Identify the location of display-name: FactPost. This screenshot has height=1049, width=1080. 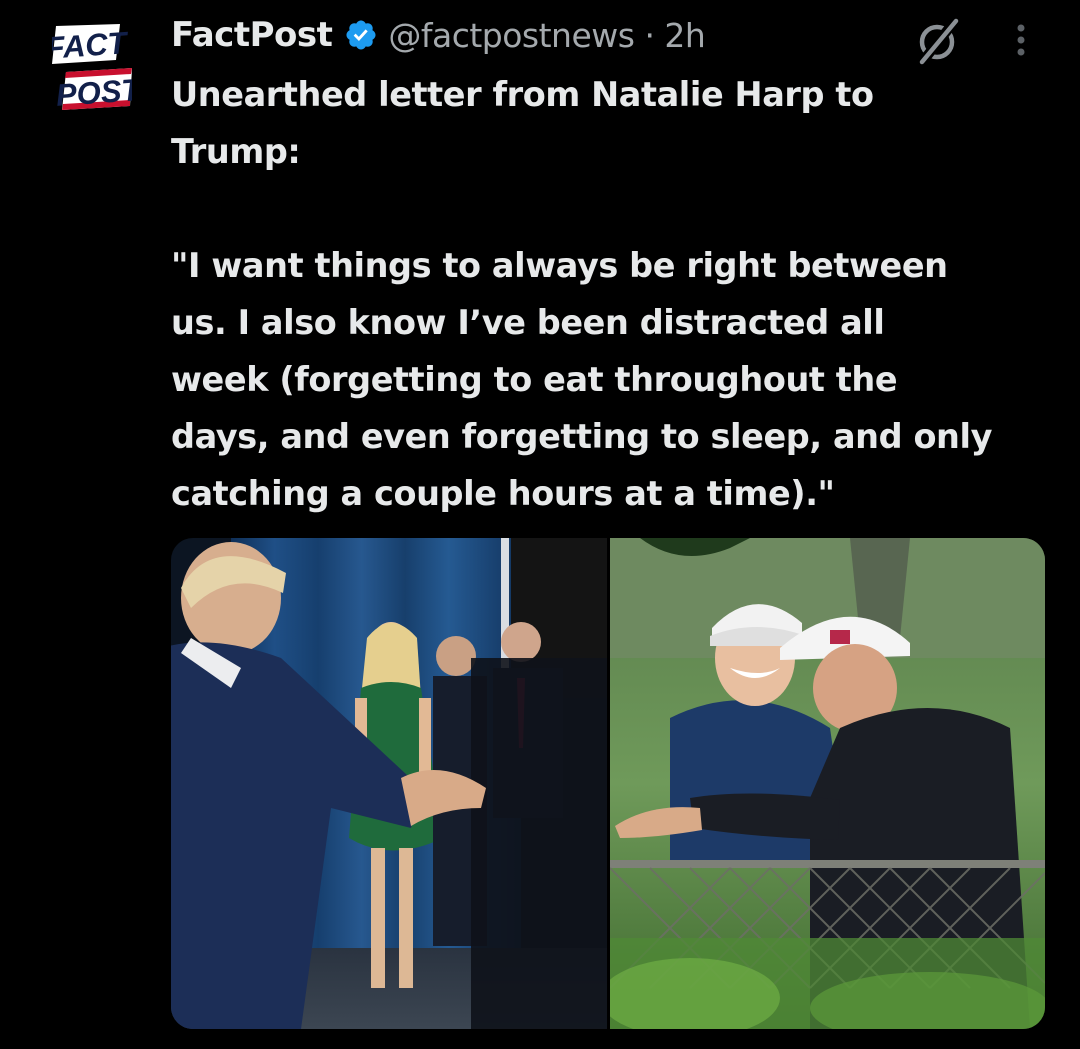
(252, 35).